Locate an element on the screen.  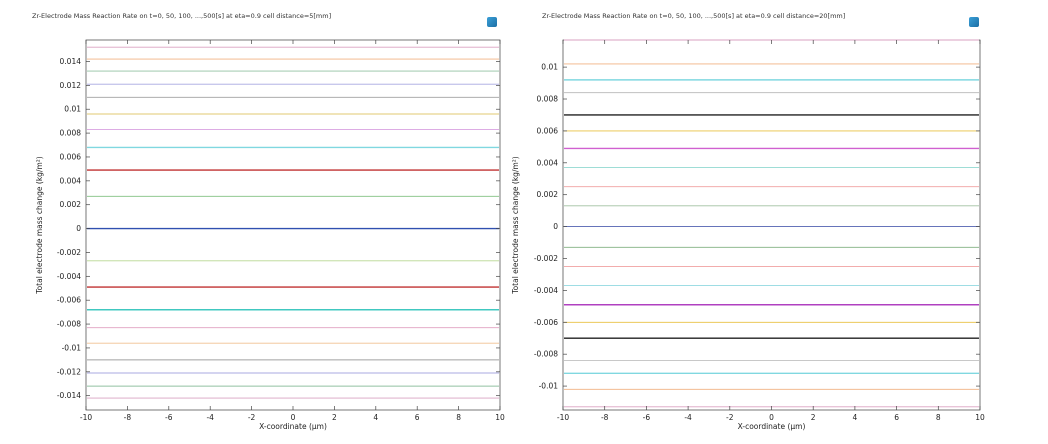
y-tick-label: 0.012 is located at coordinates (71, 85).